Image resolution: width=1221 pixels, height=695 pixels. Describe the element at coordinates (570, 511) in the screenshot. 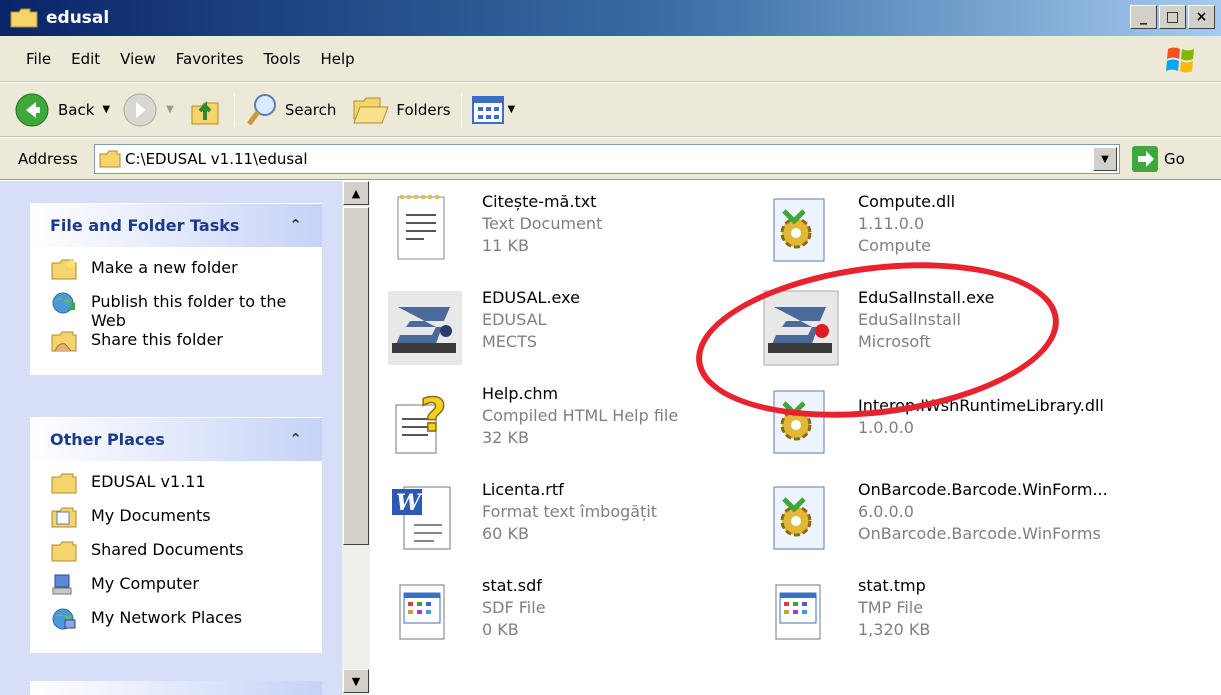

I see `file-type: Format text îmbogățit` at that location.